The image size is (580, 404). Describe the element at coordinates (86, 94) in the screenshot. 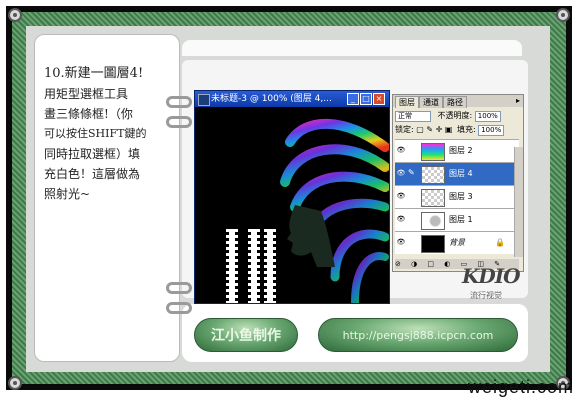

I see `instruction-line: 用矩型選框工具` at that location.